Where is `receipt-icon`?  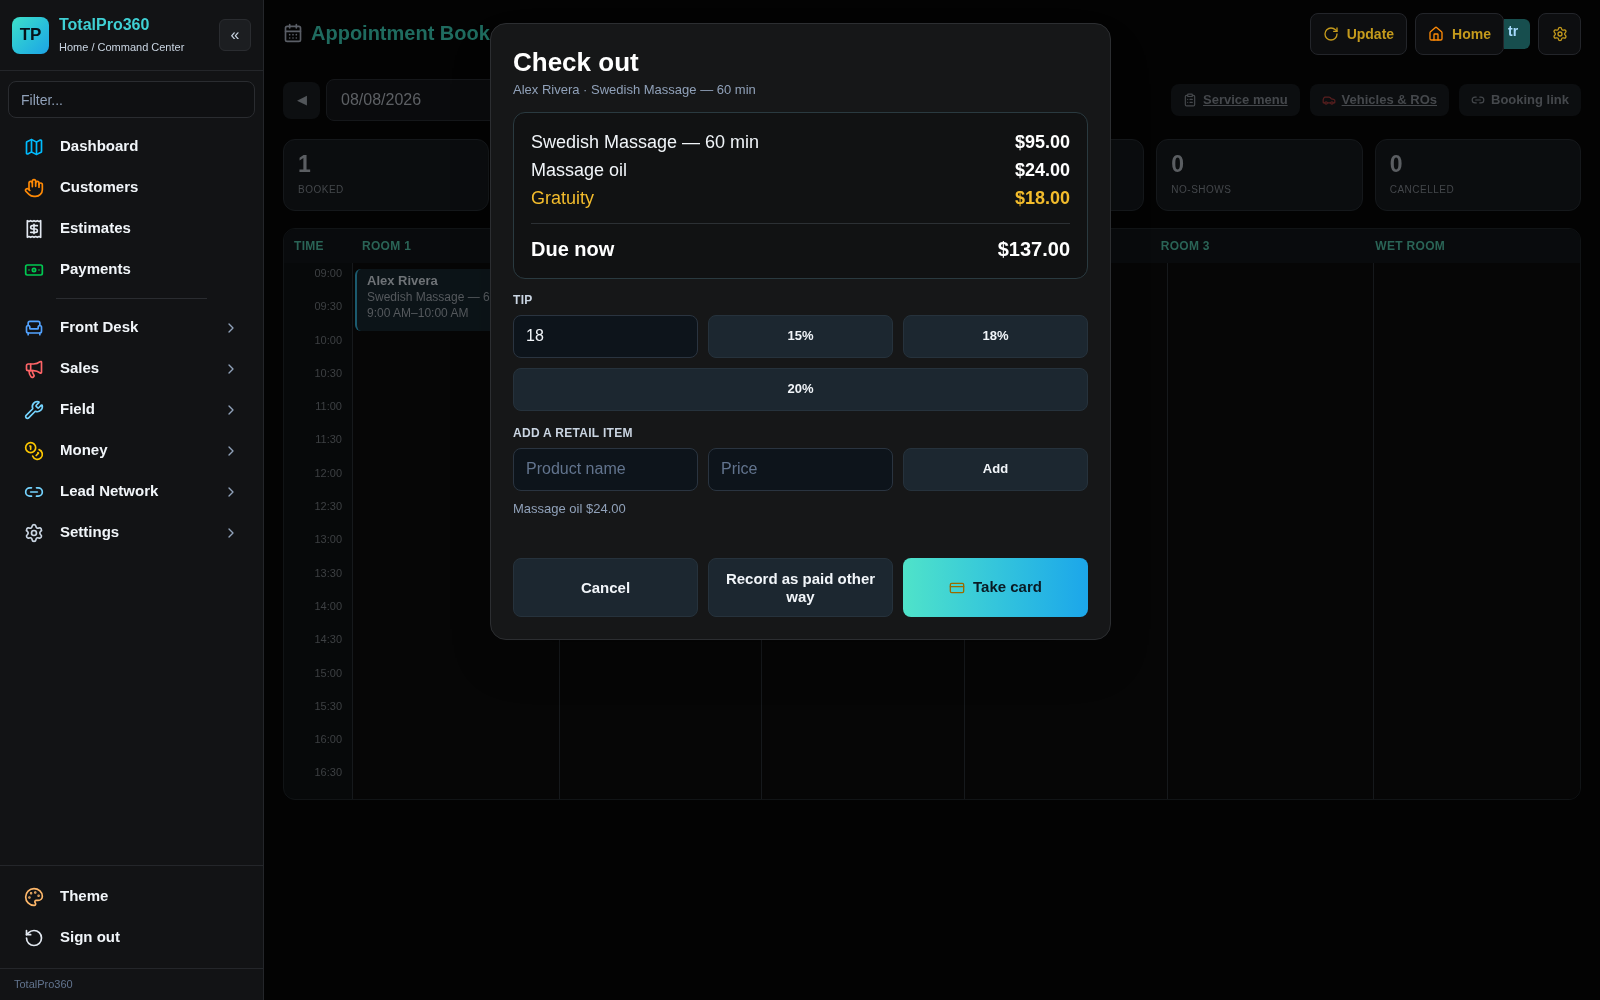 receipt-icon is located at coordinates (34, 228).